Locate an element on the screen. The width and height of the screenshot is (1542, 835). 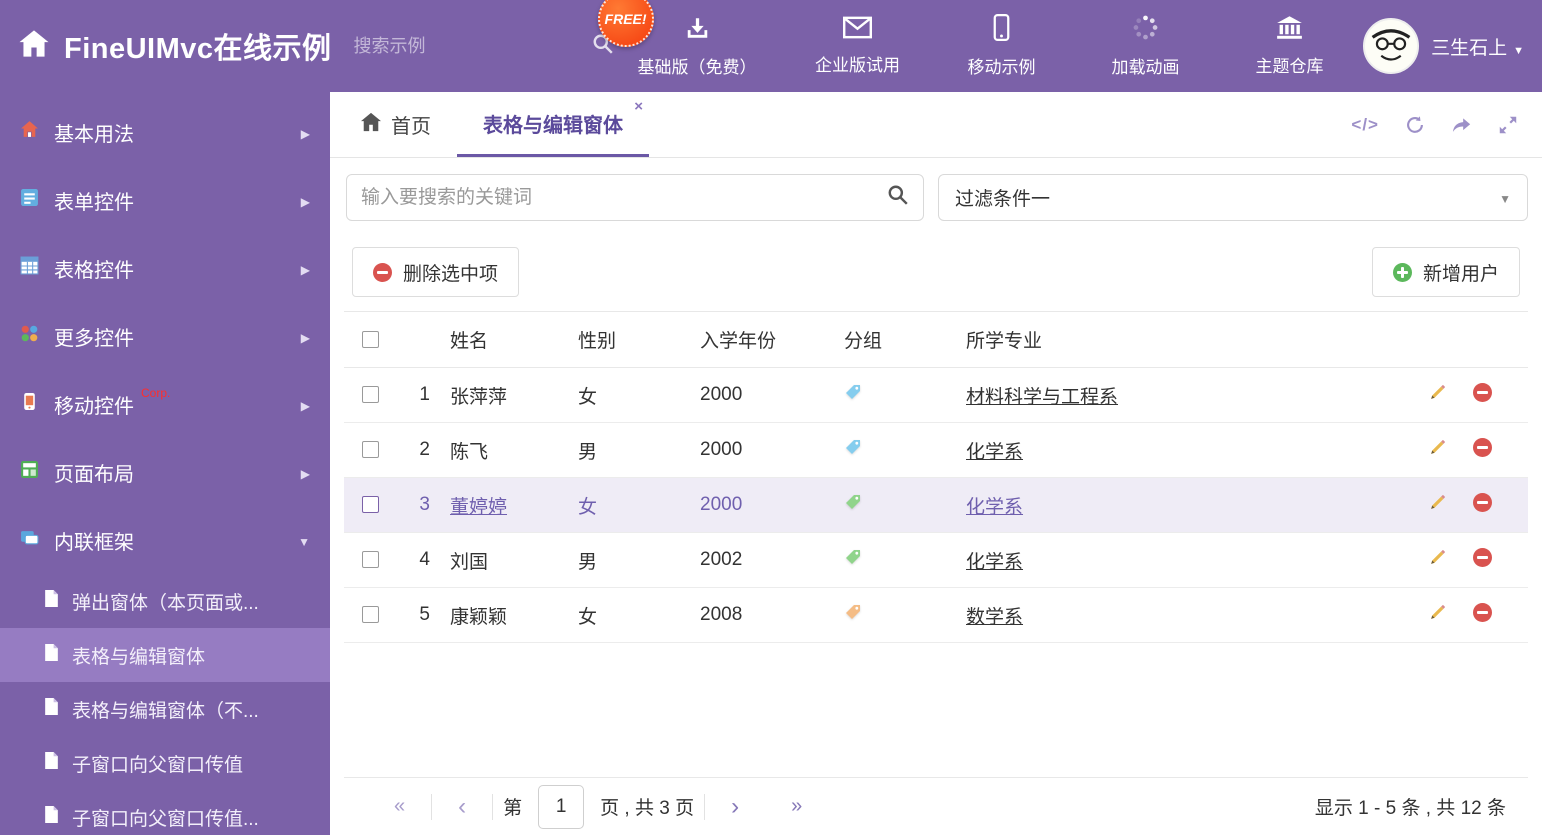
table-header-row: 姓名 性别 入学年份 分组 所学专业 is located at coordinates (936, 339).